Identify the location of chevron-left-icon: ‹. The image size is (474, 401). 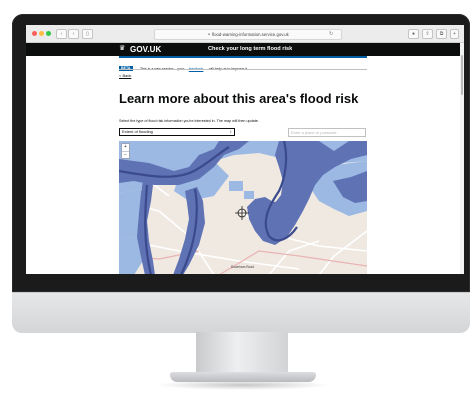
(61, 34).